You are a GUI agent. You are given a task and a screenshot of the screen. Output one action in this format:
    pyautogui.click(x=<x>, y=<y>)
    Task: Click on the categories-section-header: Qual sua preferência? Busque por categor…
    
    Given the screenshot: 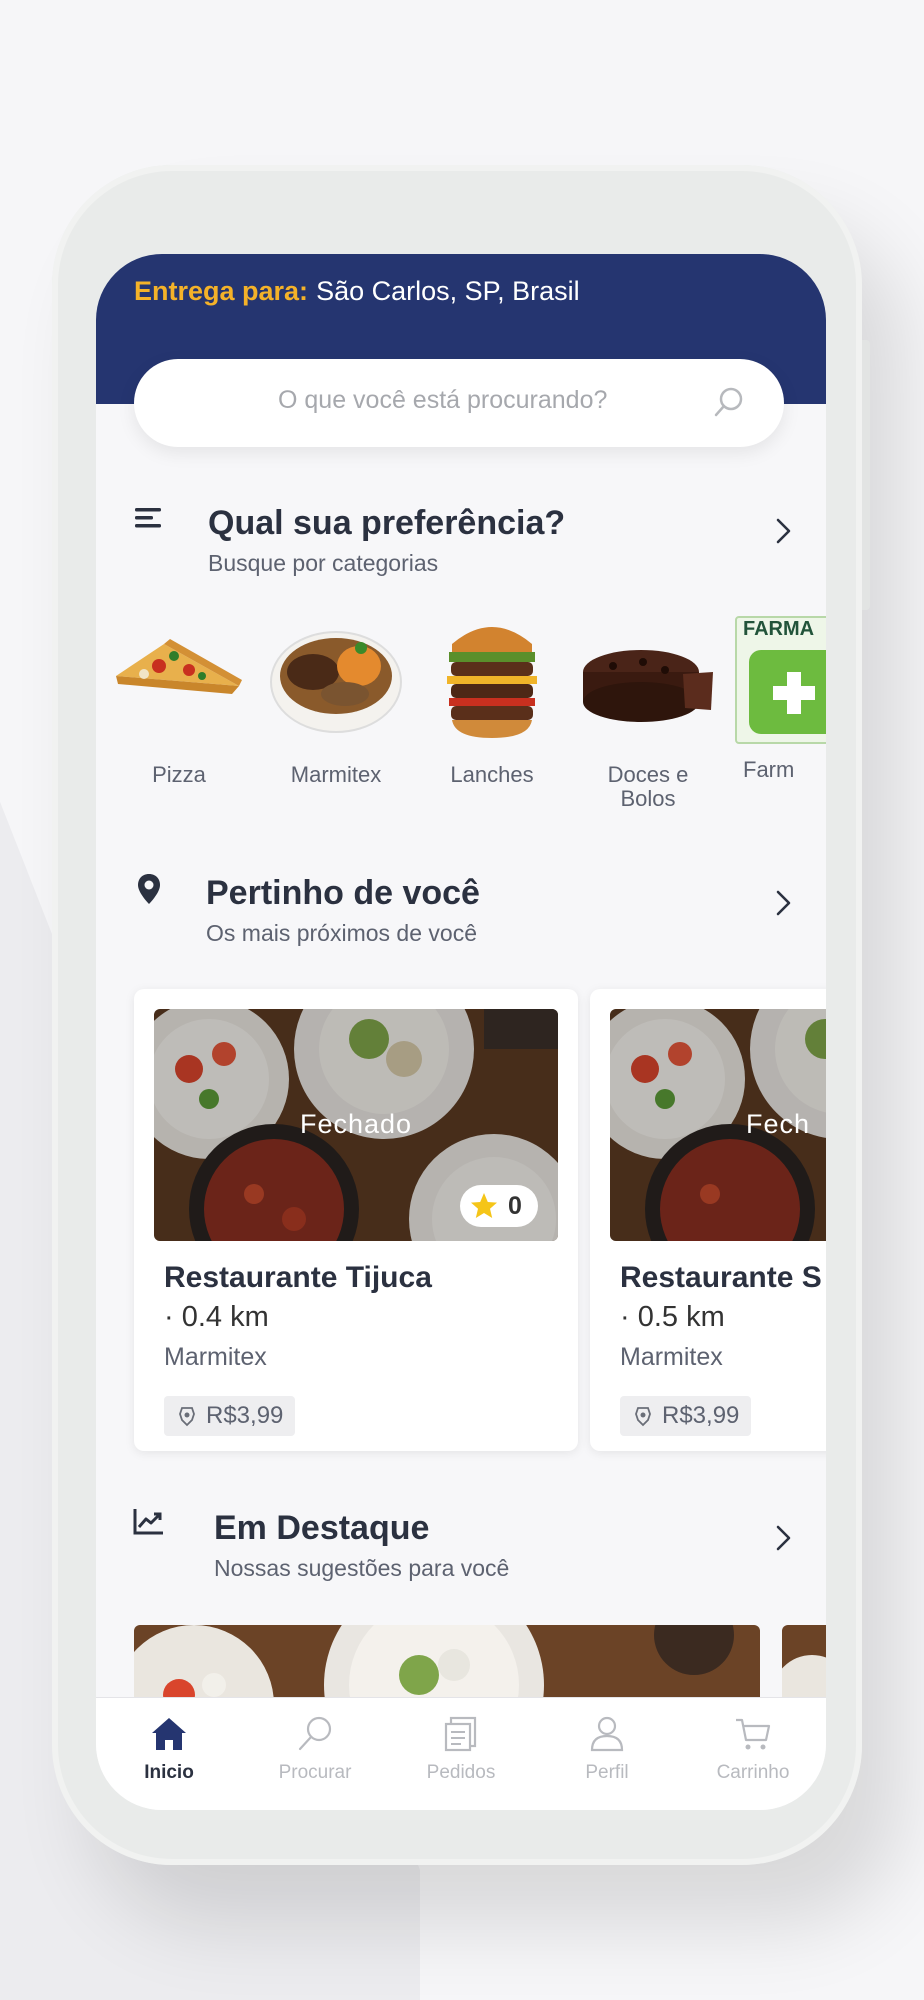 What is the action you would take?
    pyautogui.click(x=461, y=540)
    